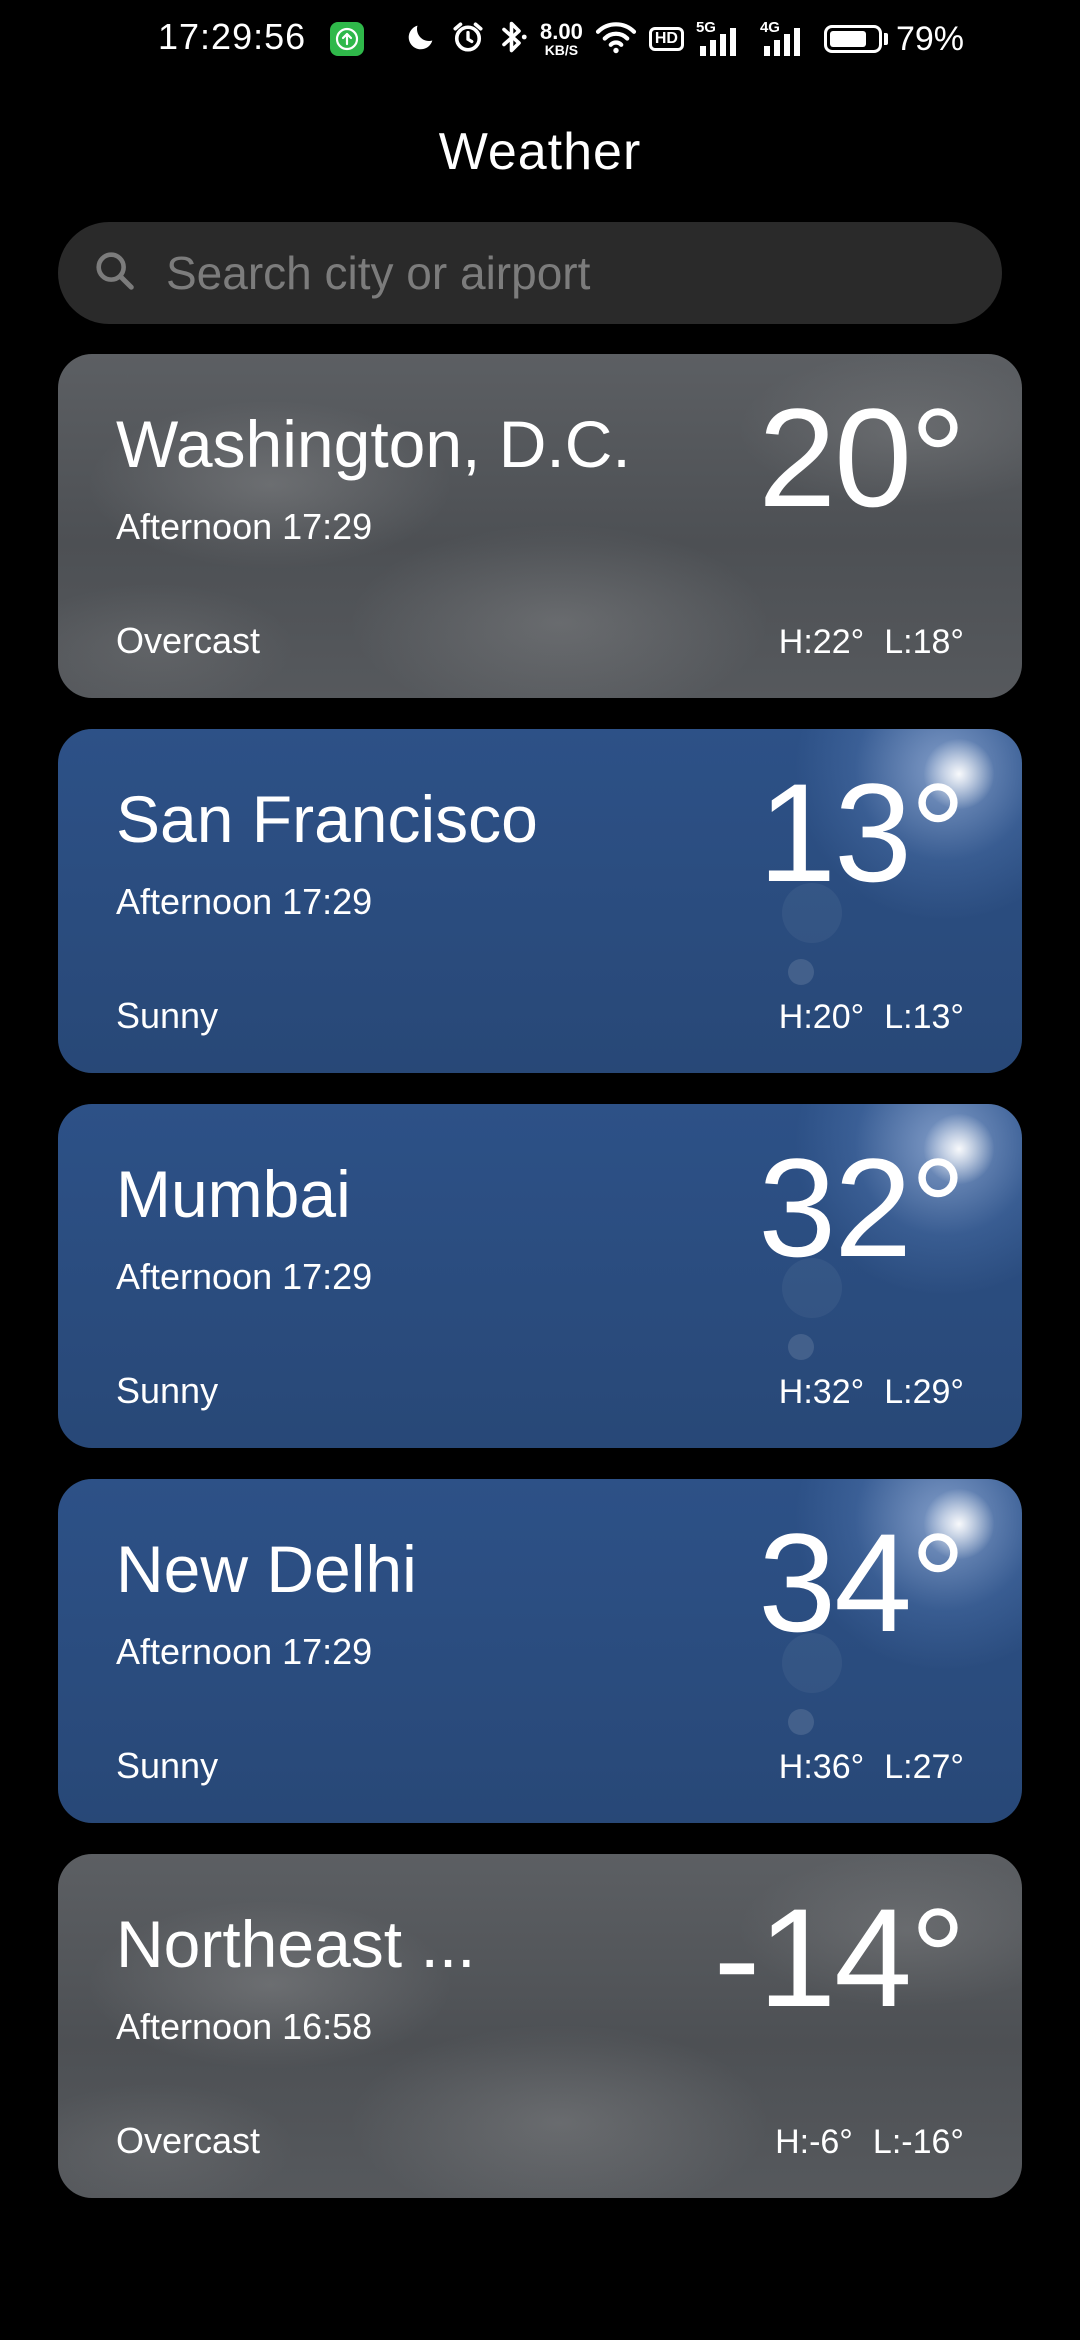 Image resolution: width=1080 pixels, height=2340 pixels. What do you see at coordinates (862, 1207) in the screenshot?
I see `city-temperature: 32°` at bounding box center [862, 1207].